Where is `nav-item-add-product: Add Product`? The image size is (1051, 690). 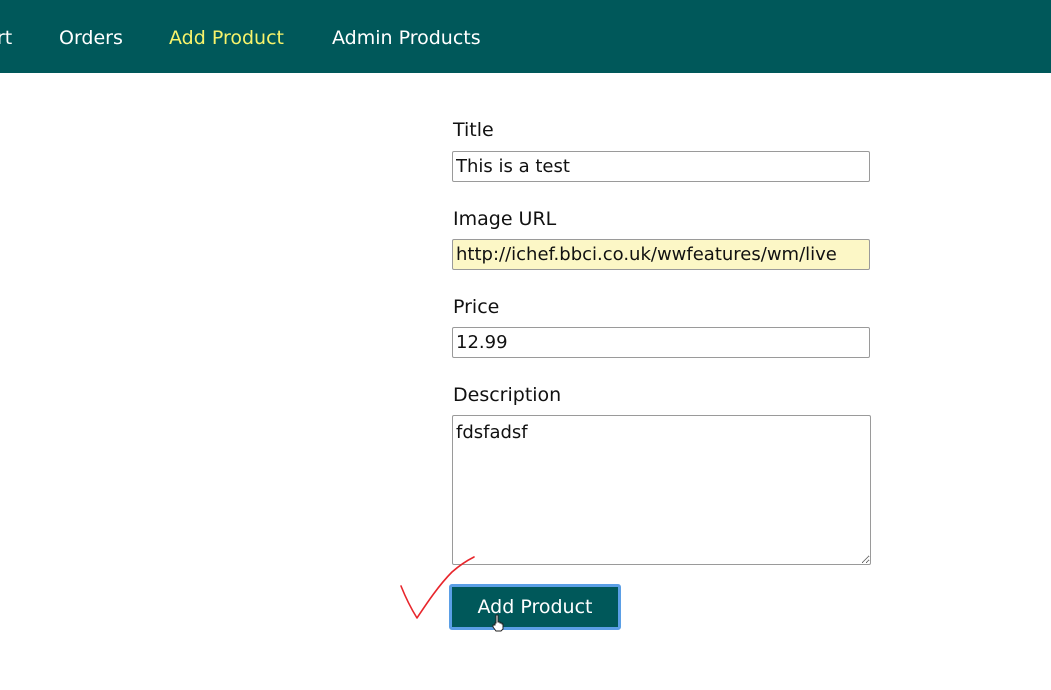 nav-item-add-product: Add Product is located at coordinates (226, 38).